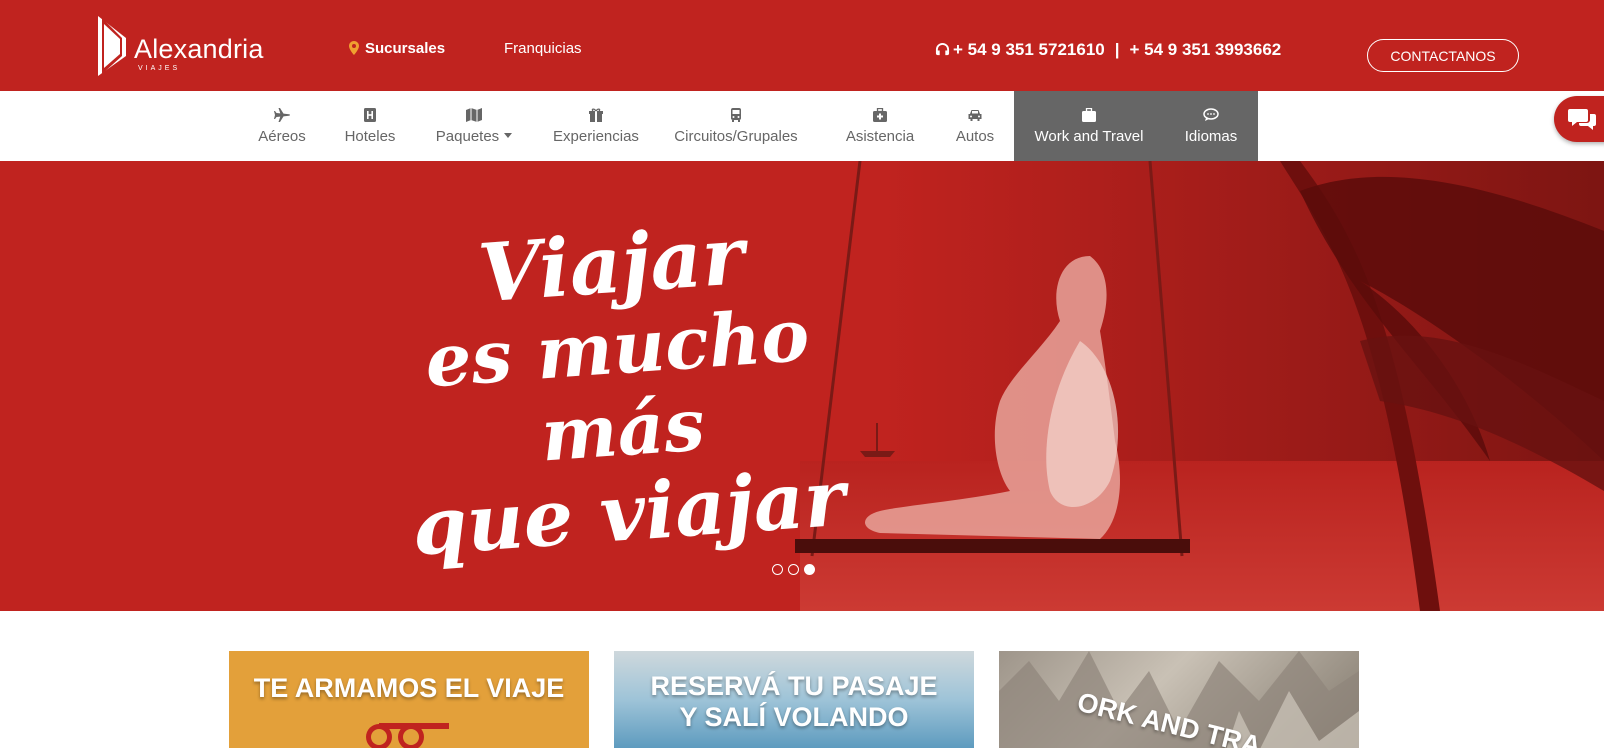  I want to click on nav-label: Work and Travel, so click(1089, 136).